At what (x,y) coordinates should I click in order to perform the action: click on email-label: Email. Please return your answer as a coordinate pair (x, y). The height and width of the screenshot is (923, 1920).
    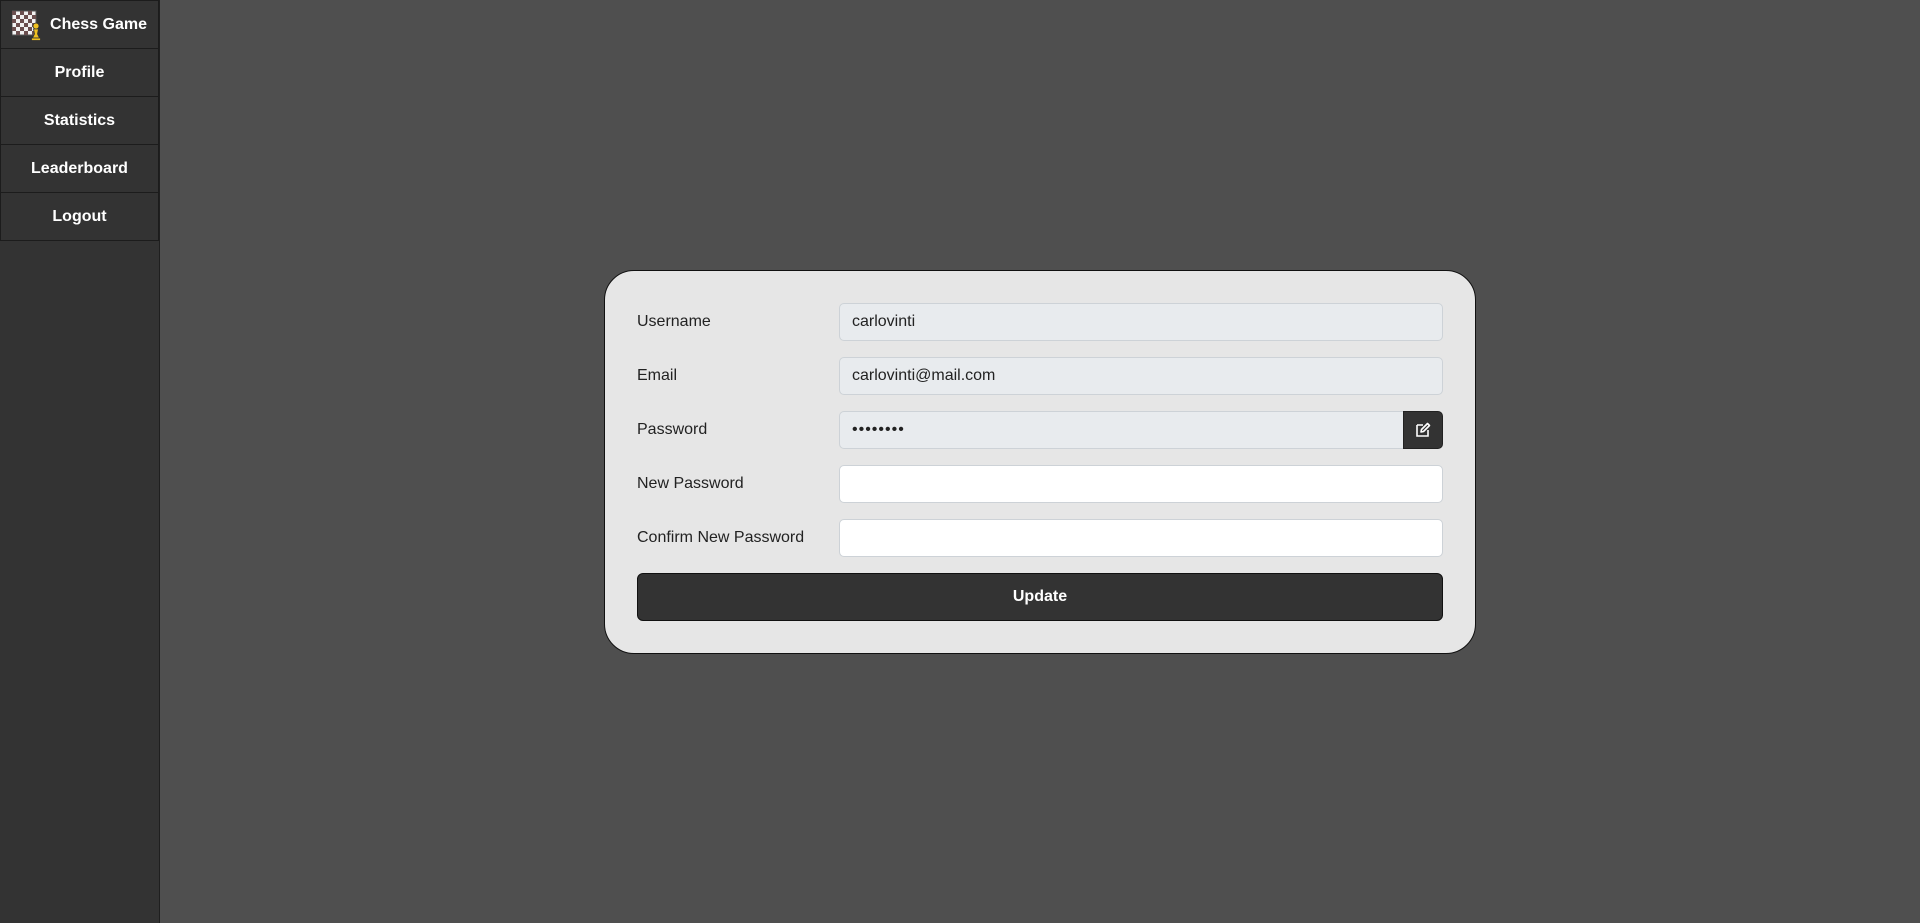
    Looking at the image, I should click on (657, 375).